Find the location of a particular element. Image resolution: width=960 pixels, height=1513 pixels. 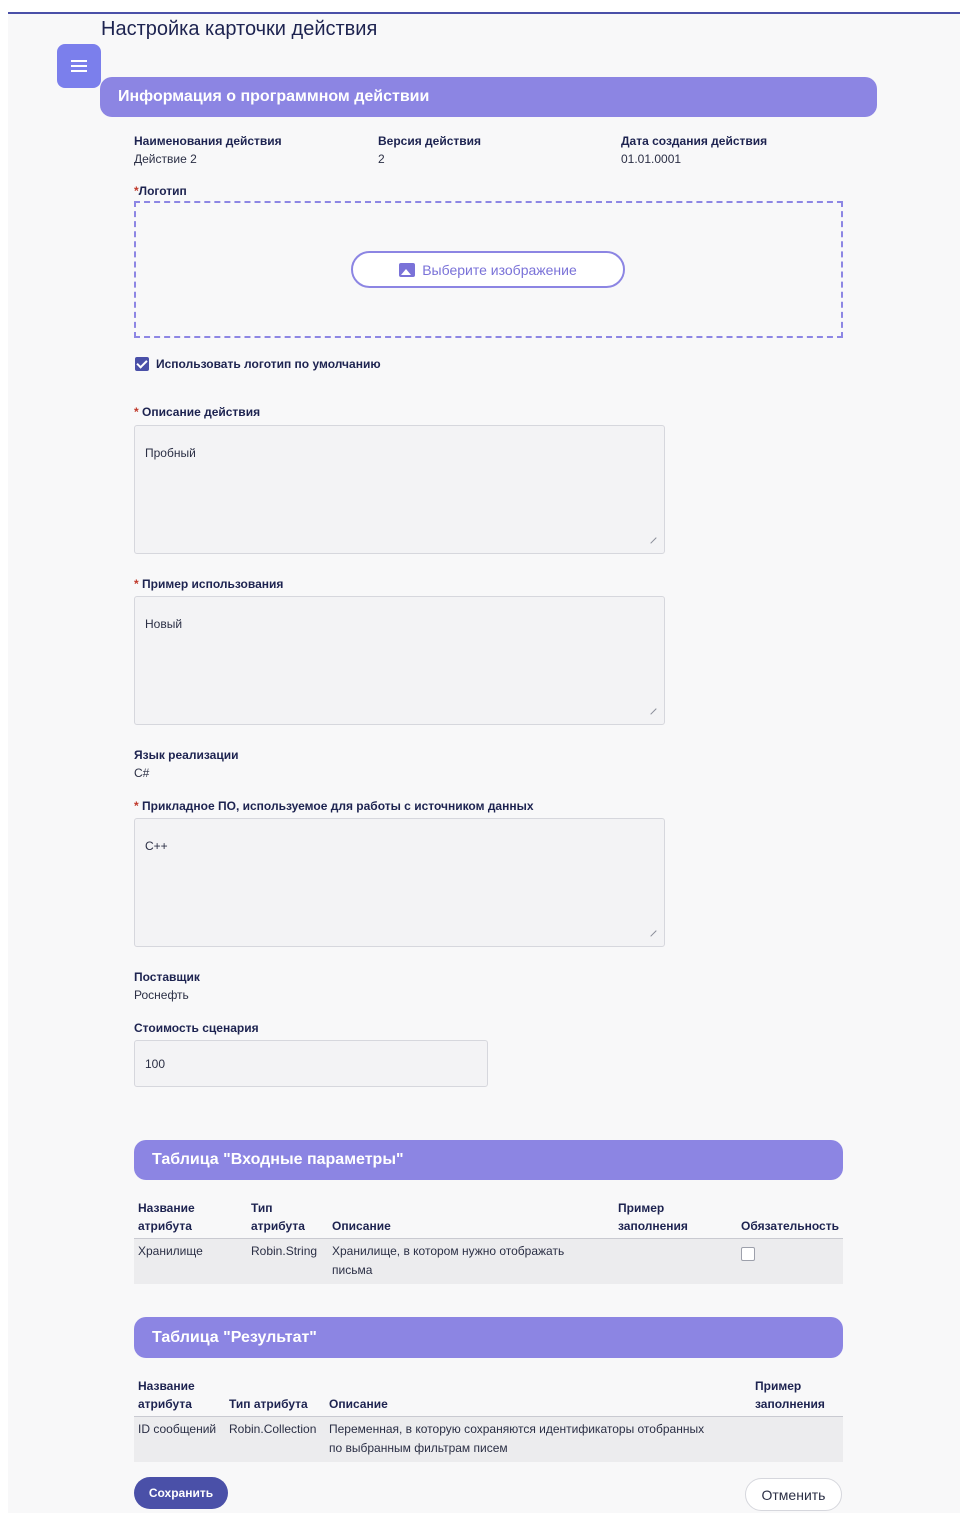

description-label: * Описание действия is located at coordinates (197, 412).